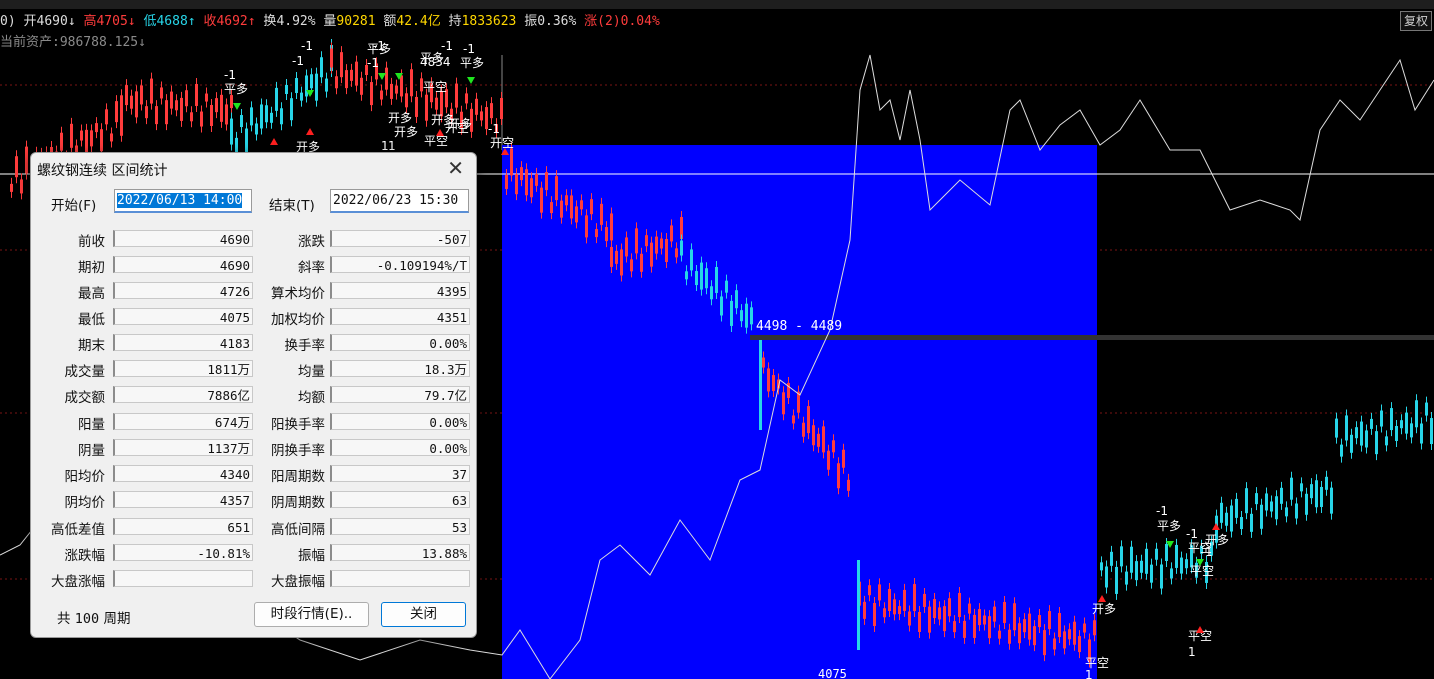  Describe the element at coordinates (292, 206) in the screenshot. I see `end-label: 结束(T)` at that location.